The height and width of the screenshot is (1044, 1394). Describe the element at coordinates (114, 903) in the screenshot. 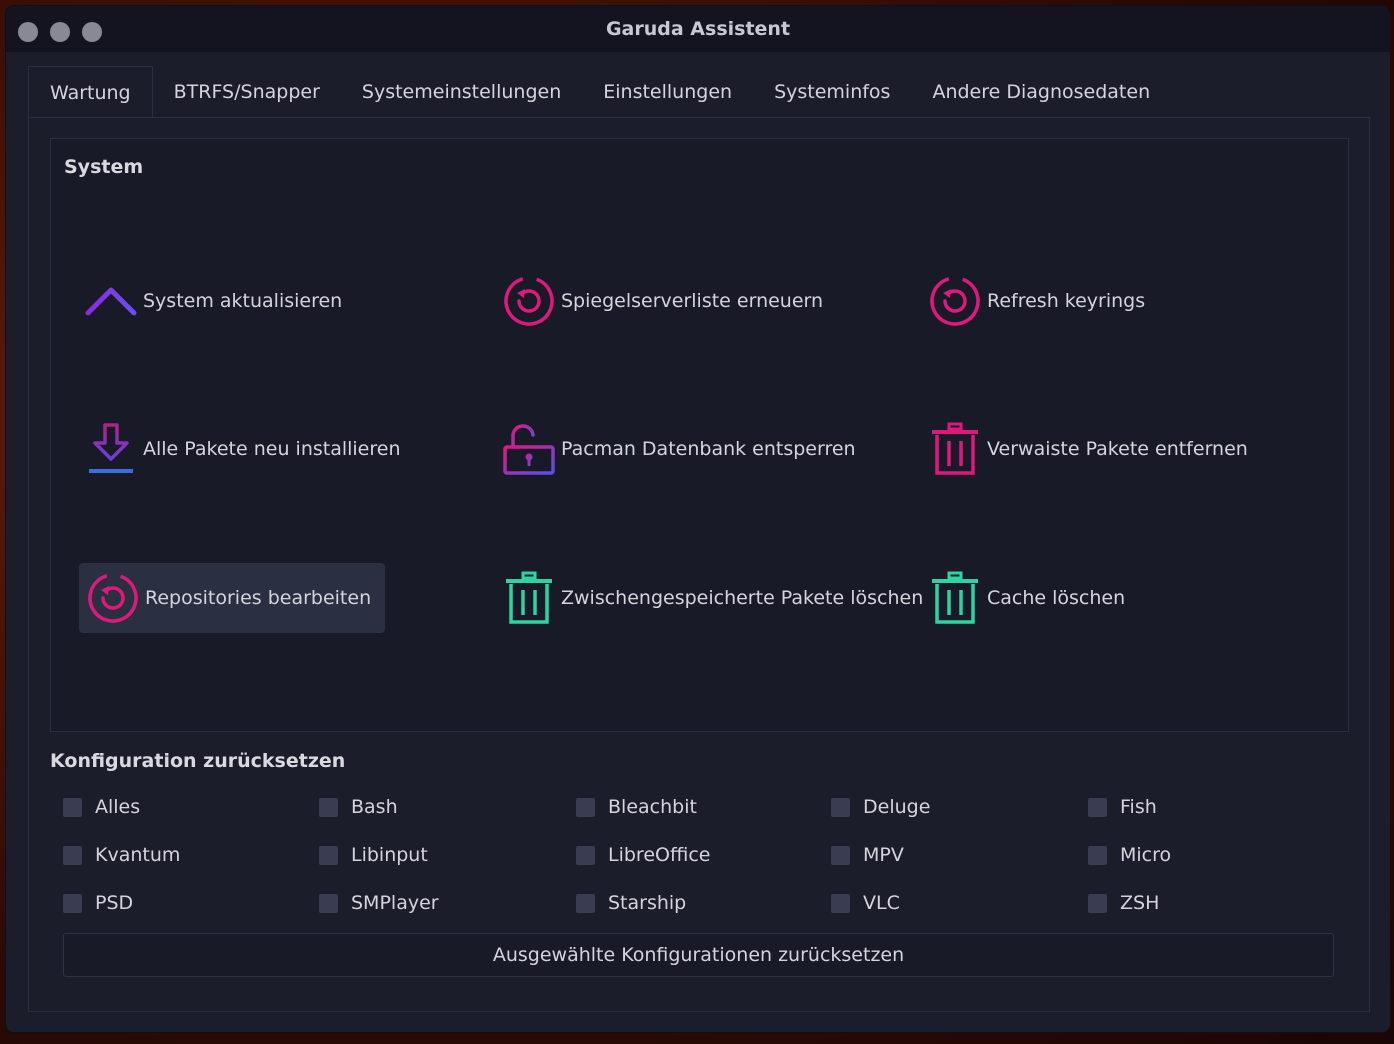

I see `checkbox-label: PSD` at that location.